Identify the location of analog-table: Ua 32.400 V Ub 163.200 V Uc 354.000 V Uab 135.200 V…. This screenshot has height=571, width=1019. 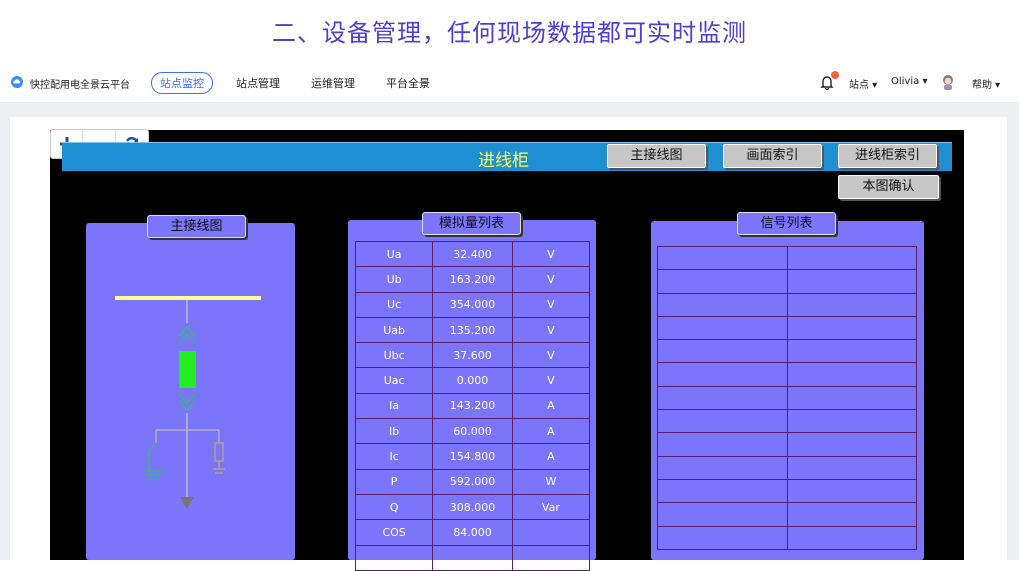
(472, 405).